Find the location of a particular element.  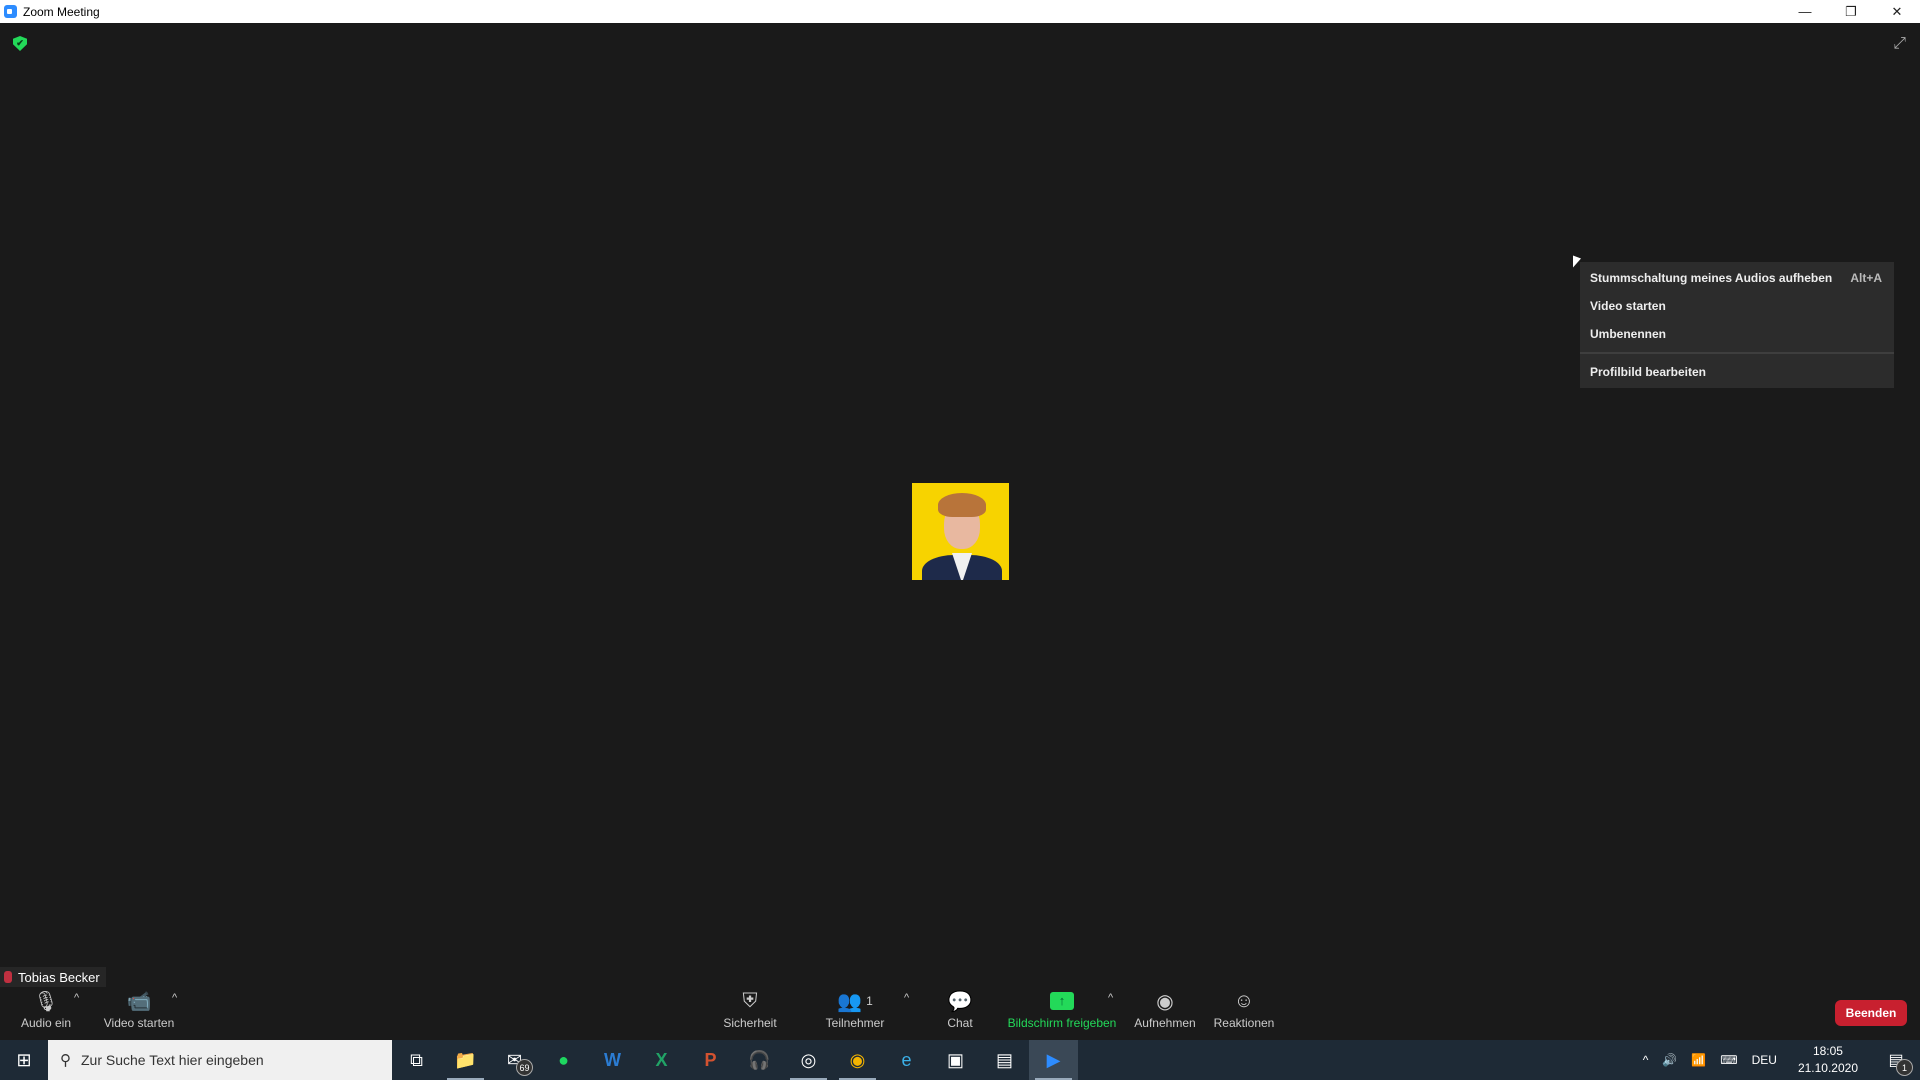

muted-mic-icon is located at coordinates (8, 977).